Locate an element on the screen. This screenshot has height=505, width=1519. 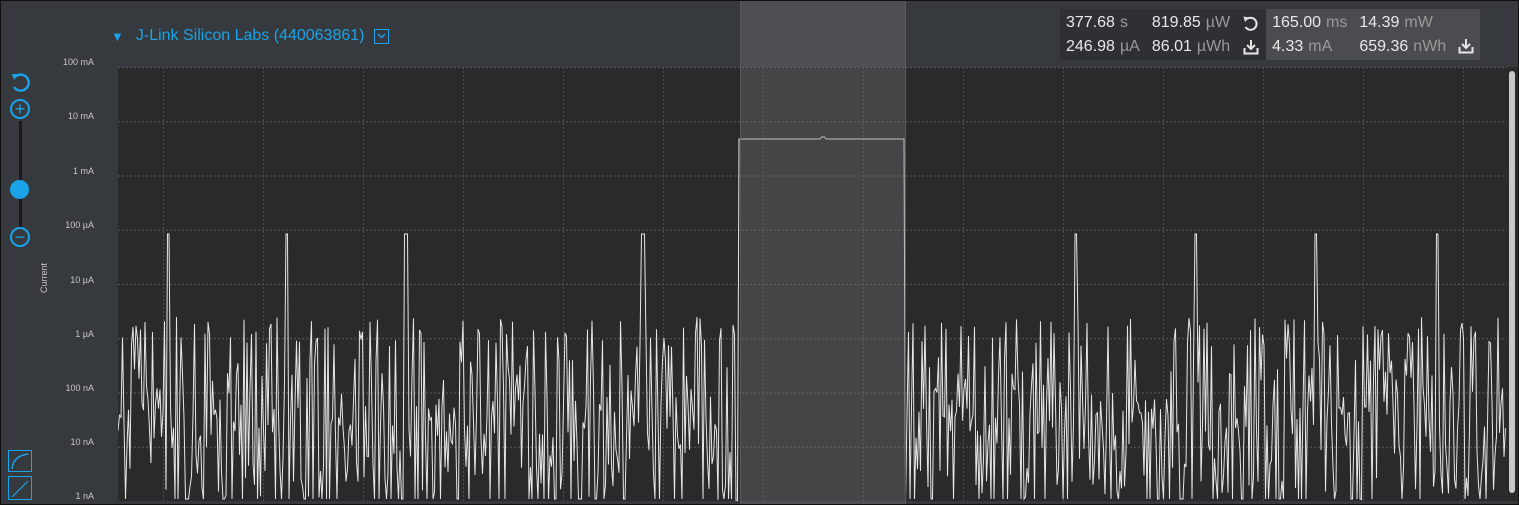
total-current-value: 246.98 is located at coordinates (1090, 46).